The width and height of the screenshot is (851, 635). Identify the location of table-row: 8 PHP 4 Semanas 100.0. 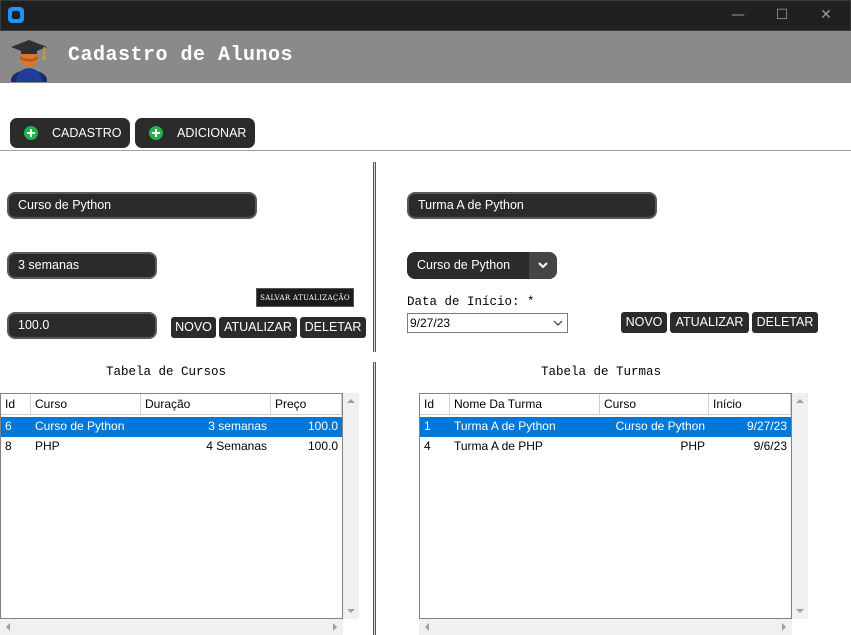
(171, 447).